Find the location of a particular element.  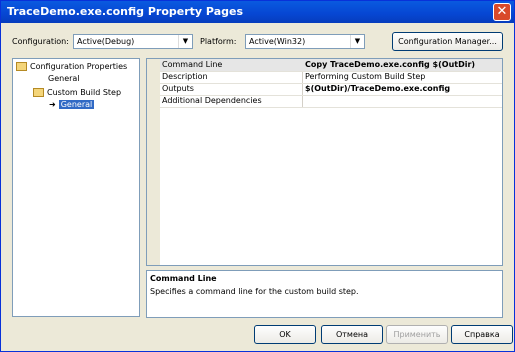

close-icon: ✕ is located at coordinates (502, 11).